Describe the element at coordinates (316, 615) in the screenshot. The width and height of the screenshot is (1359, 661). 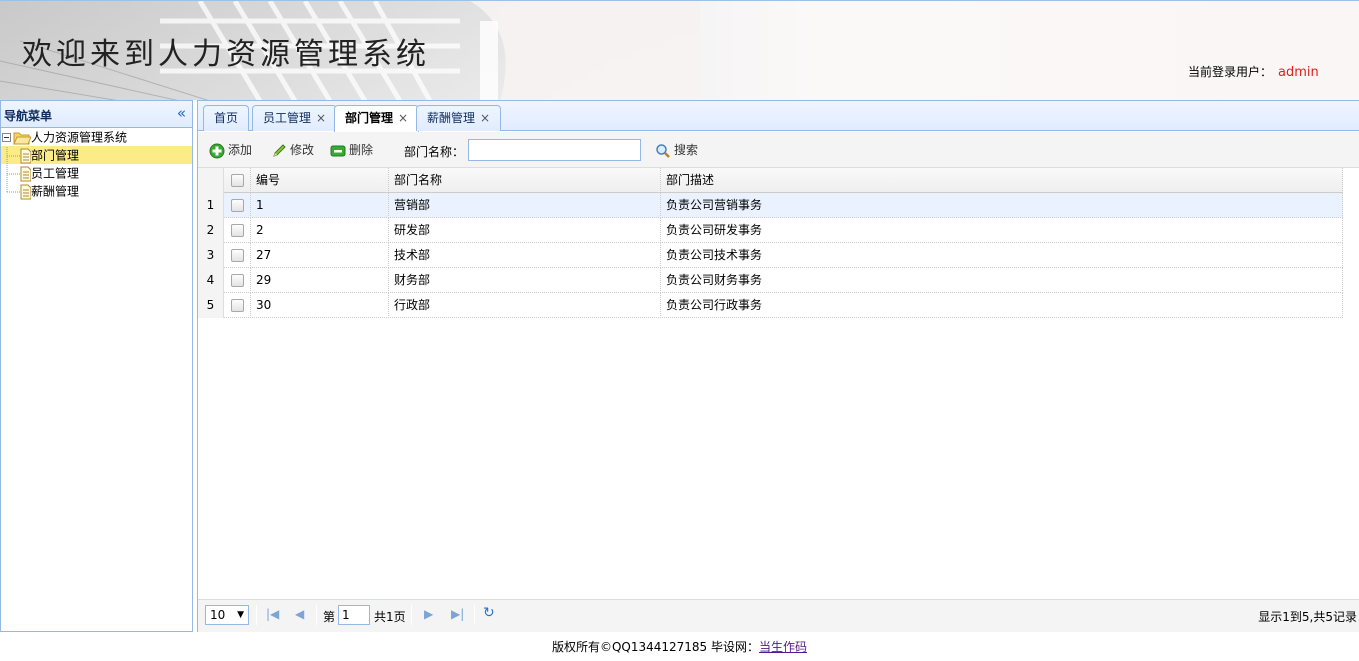
I see `pager-separator` at that location.